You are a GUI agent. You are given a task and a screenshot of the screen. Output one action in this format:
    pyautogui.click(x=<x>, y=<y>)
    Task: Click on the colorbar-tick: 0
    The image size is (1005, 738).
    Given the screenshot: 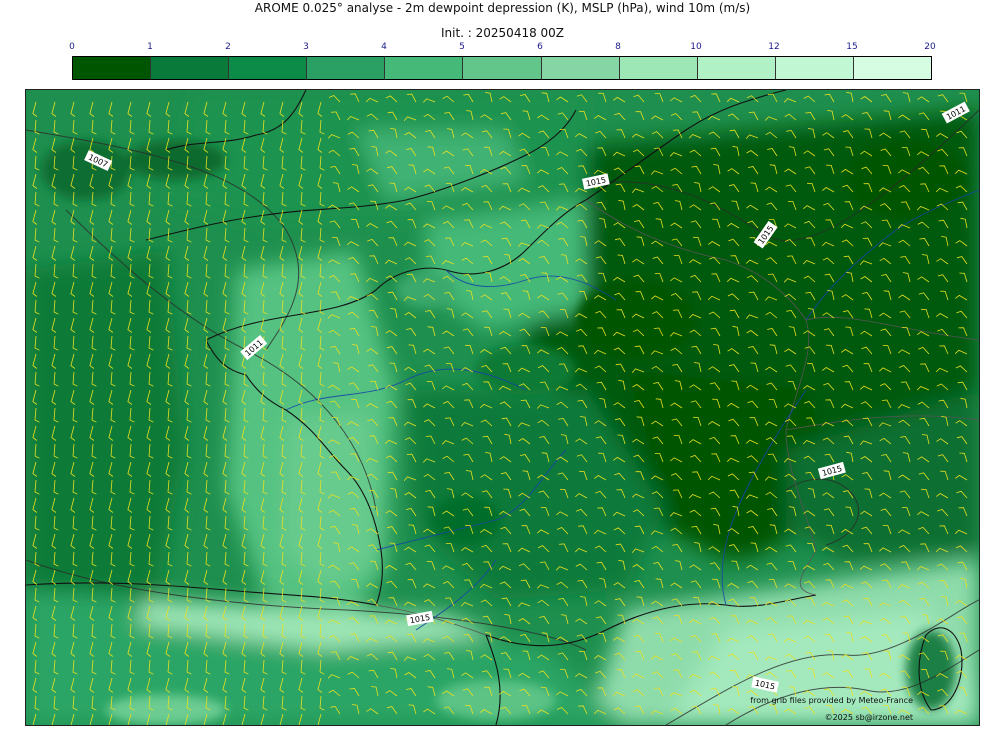 What is the action you would take?
    pyautogui.click(x=72, y=47)
    